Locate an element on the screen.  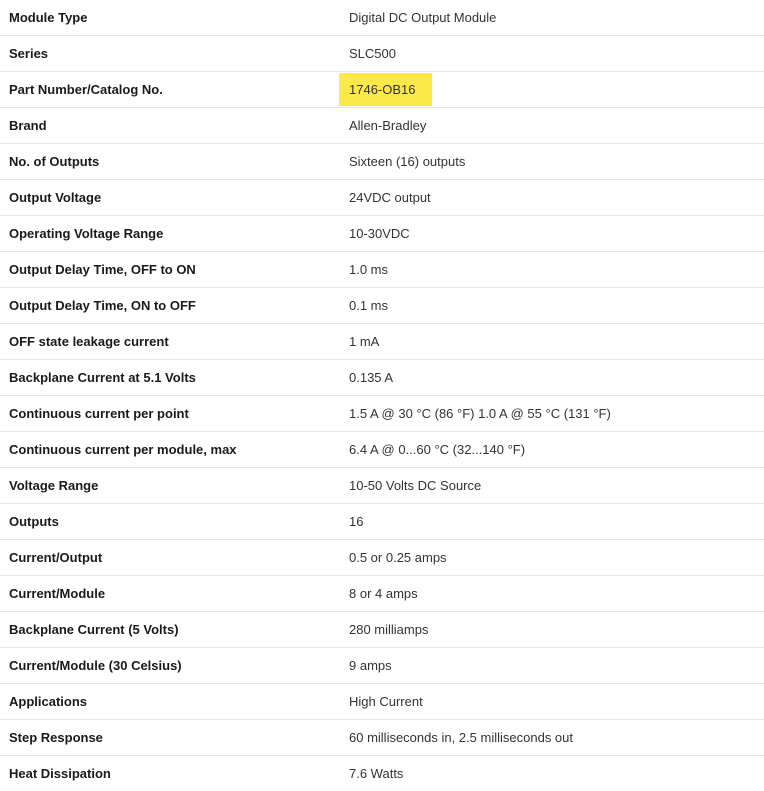
table-row: Voltage Range 10-50 Volts DC Source is located at coordinates (382, 486).